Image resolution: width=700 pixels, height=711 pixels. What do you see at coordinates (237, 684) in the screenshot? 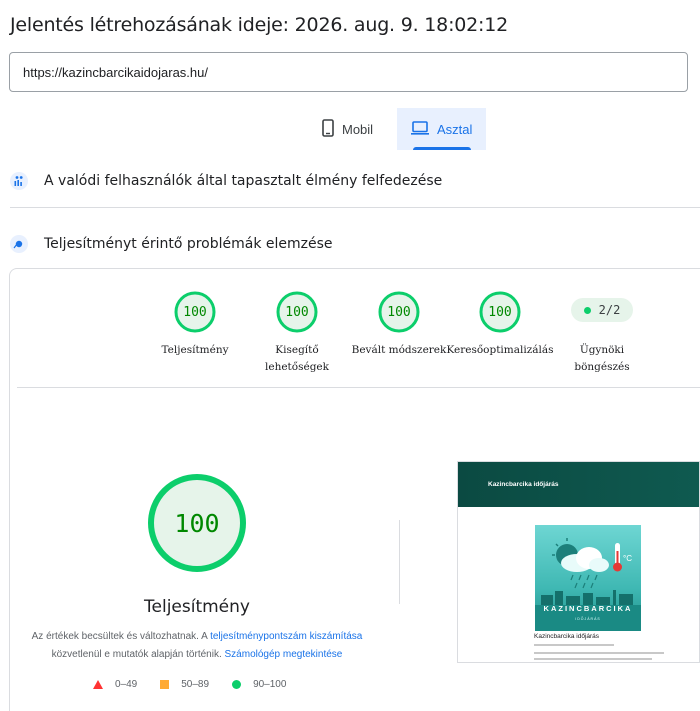
I see `green-circle-icon` at bounding box center [237, 684].